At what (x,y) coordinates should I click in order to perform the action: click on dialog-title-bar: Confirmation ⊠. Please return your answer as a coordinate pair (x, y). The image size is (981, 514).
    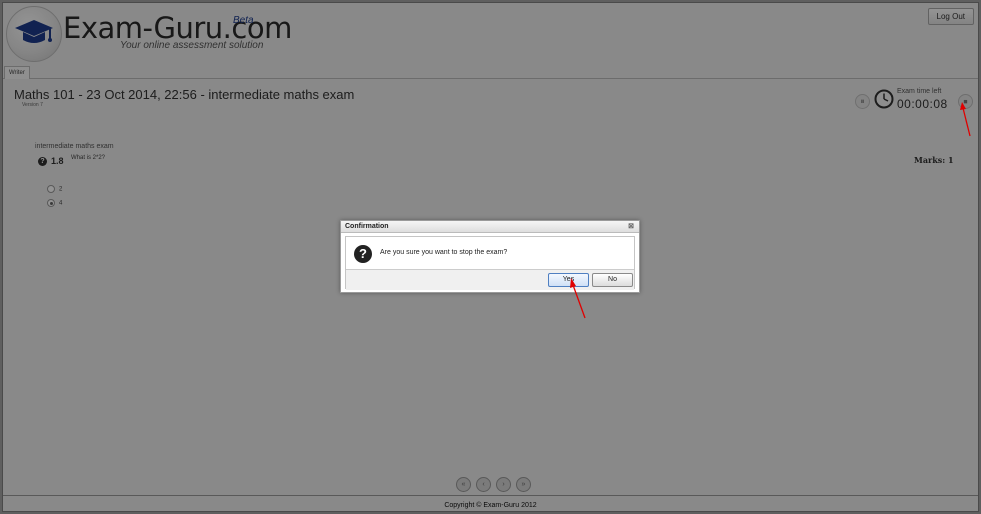
    Looking at the image, I should click on (490, 227).